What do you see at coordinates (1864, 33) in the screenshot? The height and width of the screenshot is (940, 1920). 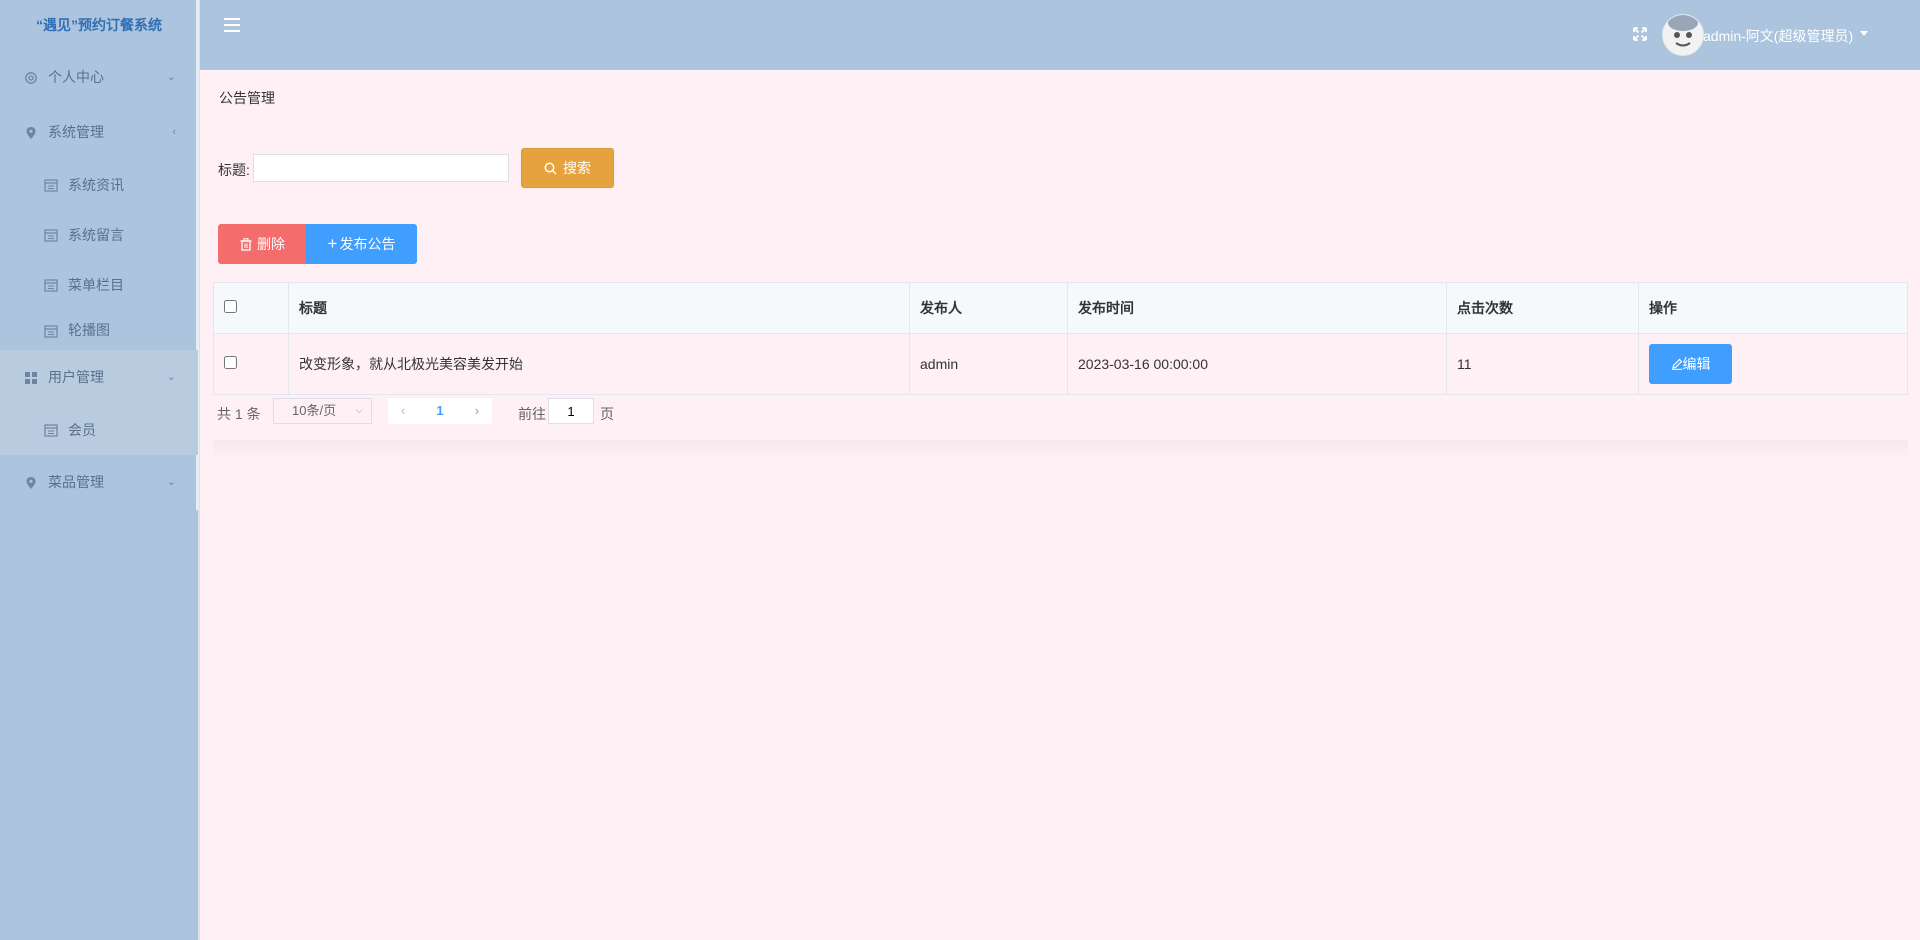 I see `caret-down-icon` at bounding box center [1864, 33].